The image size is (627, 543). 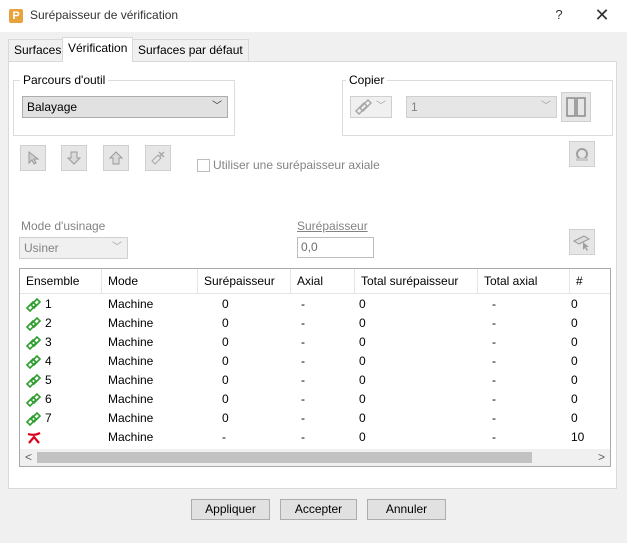 I want to click on close-button: ✕, so click(x=602, y=15).